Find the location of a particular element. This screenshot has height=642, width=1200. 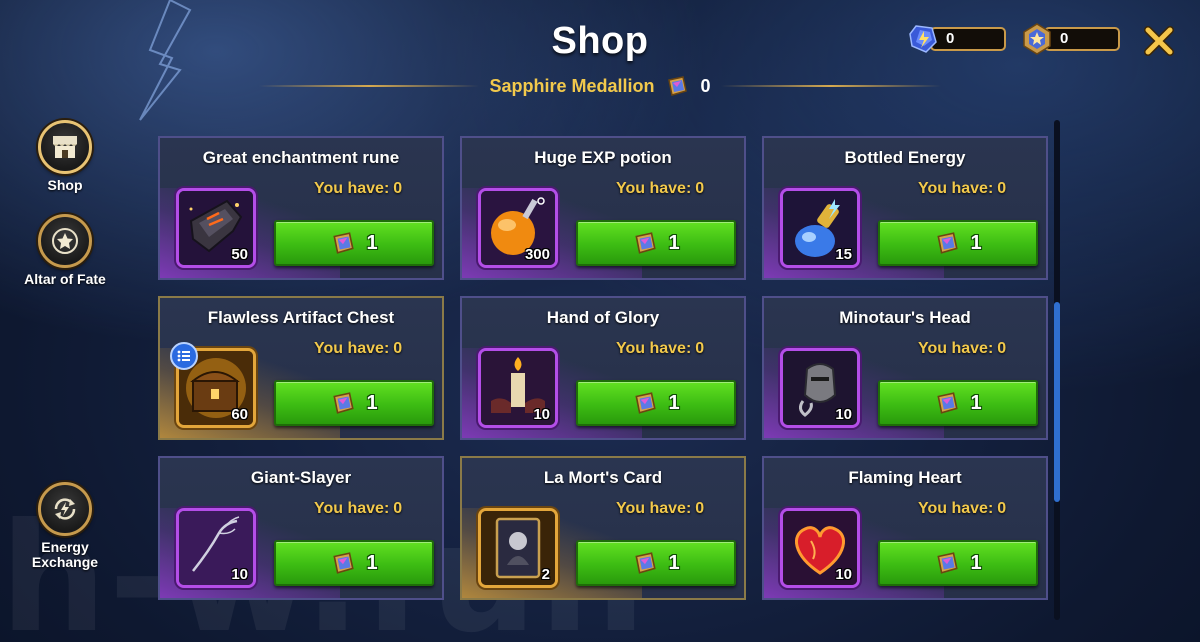

shop-card: Hand of Glory You have: 0 10 1 is located at coordinates (603, 368).